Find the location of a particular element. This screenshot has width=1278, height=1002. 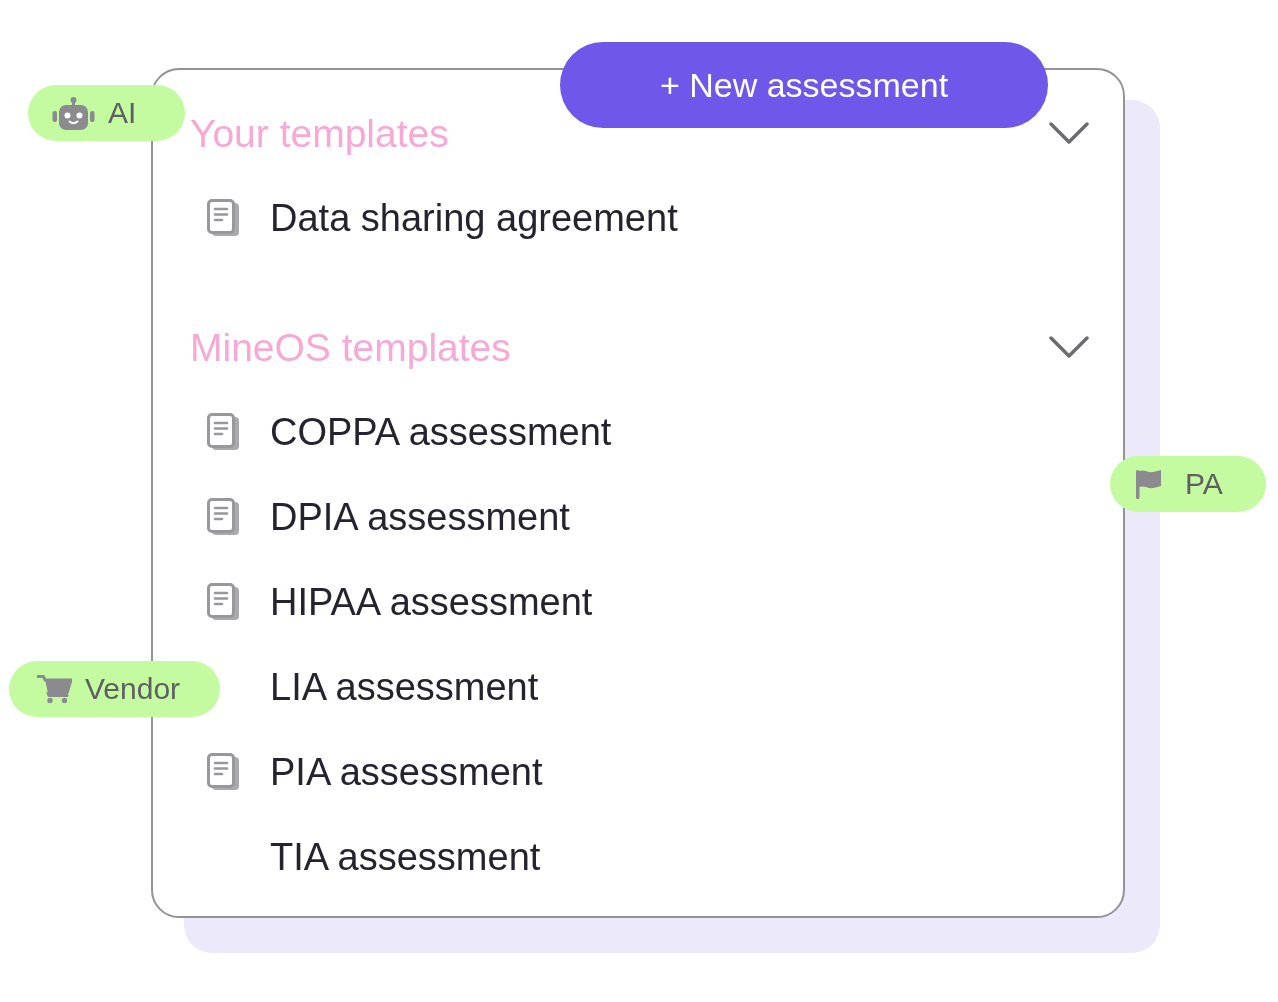

template-item: COPPA assessment is located at coordinates (409, 431).